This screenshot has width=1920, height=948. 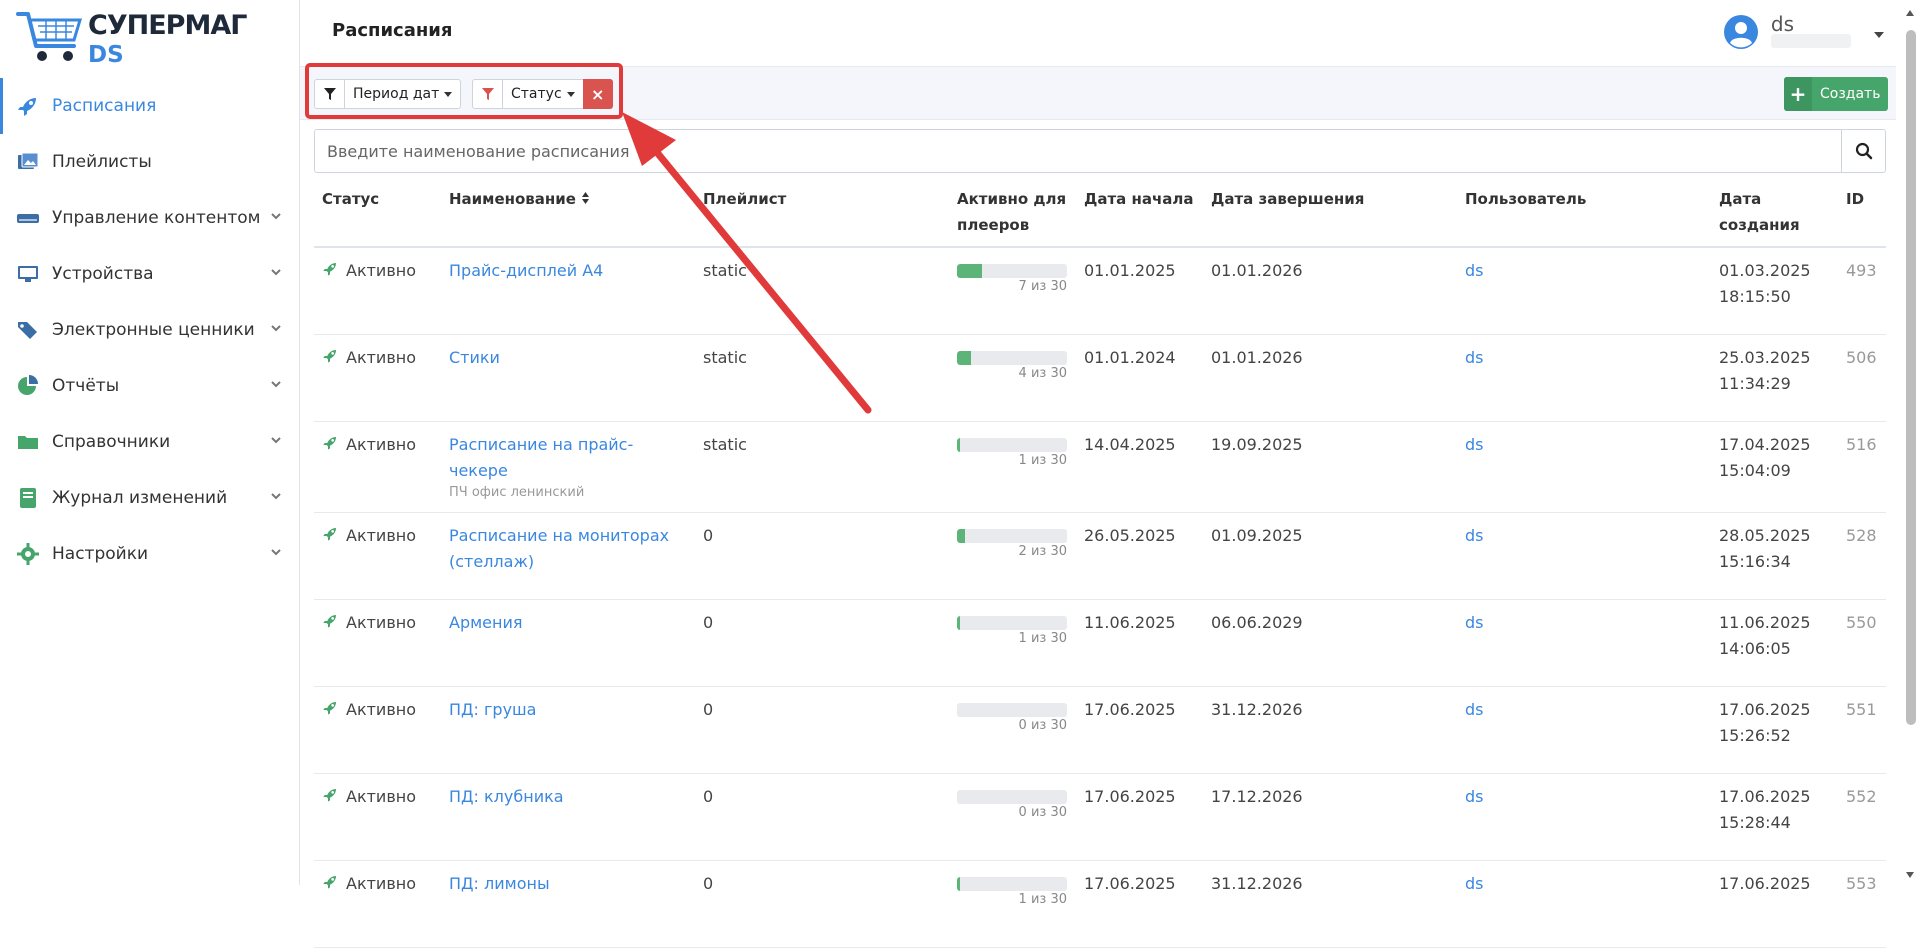 What do you see at coordinates (150, 386) in the screenshot?
I see `sidebar-item-reports: Отчёты` at bounding box center [150, 386].